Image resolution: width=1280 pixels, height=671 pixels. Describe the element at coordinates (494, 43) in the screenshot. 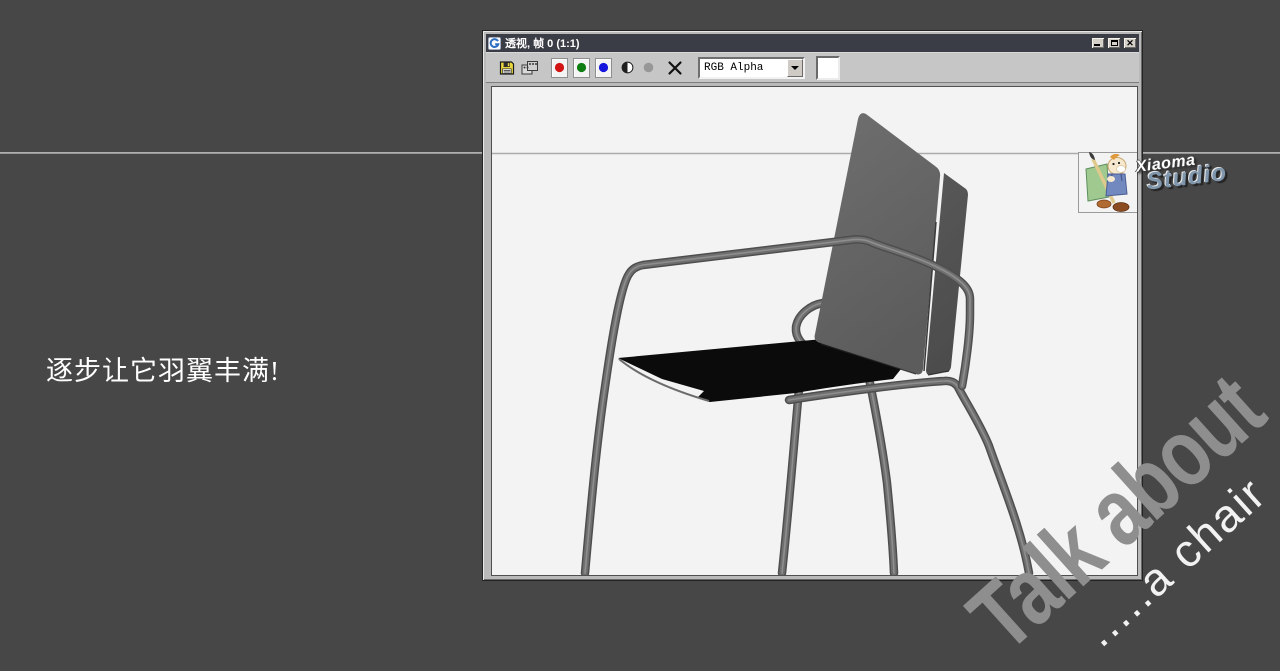

I see `vfb-g-icon` at that location.